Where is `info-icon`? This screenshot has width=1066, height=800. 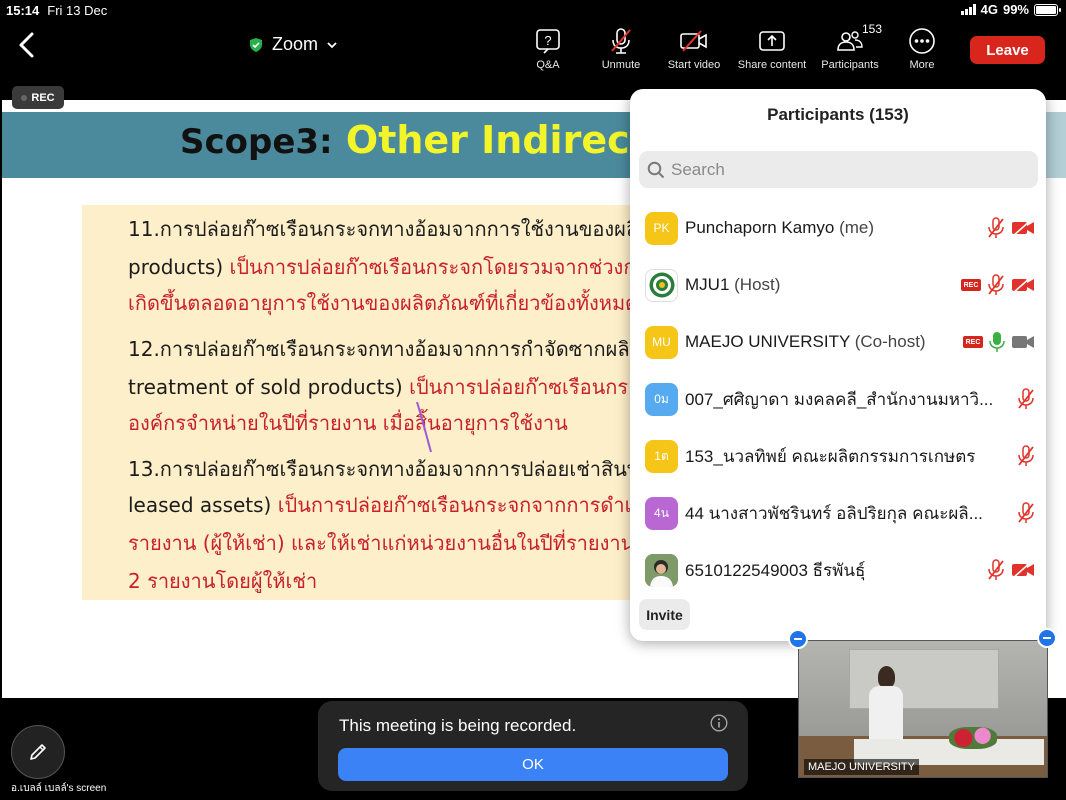 info-icon is located at coordinates (719, 723).